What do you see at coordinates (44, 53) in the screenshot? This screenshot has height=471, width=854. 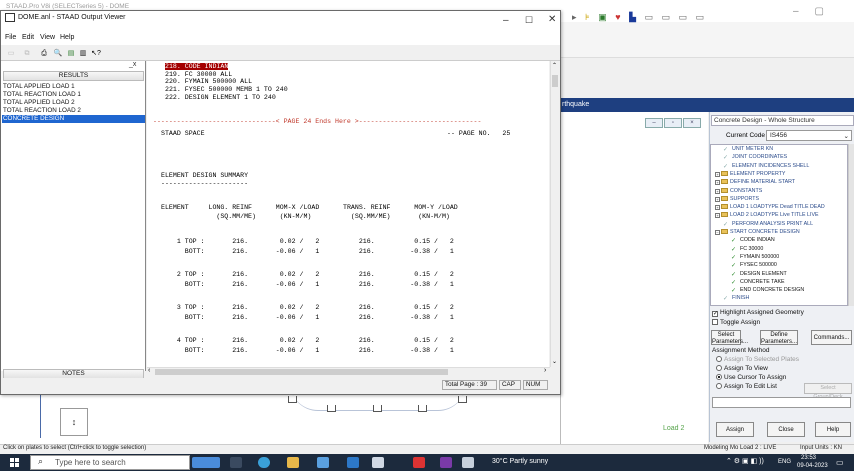 I see `print-icon: ⎙` at bounding box center [44, 53].